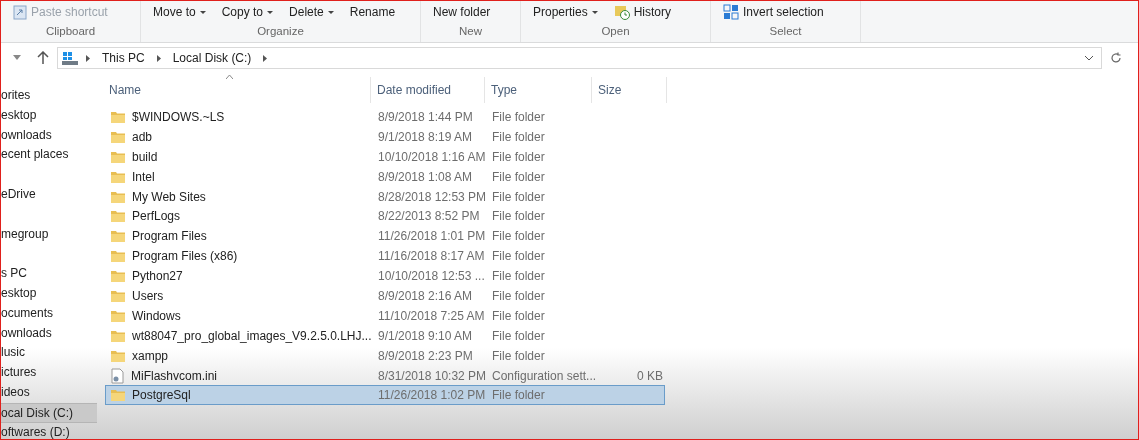 The width and height of the screenshot is (1139, 440). Describe the element at coordinates (425, 117) in the screenshot. I see `date-modified: 8/9/2018 1:44 PM` at that location.